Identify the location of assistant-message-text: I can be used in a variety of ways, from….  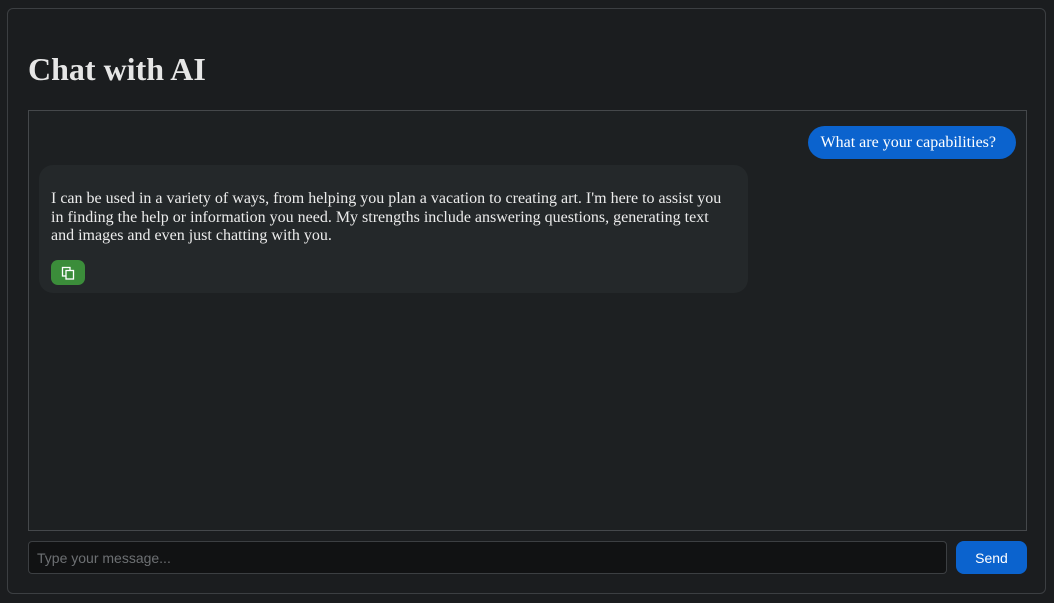
(386, 217).